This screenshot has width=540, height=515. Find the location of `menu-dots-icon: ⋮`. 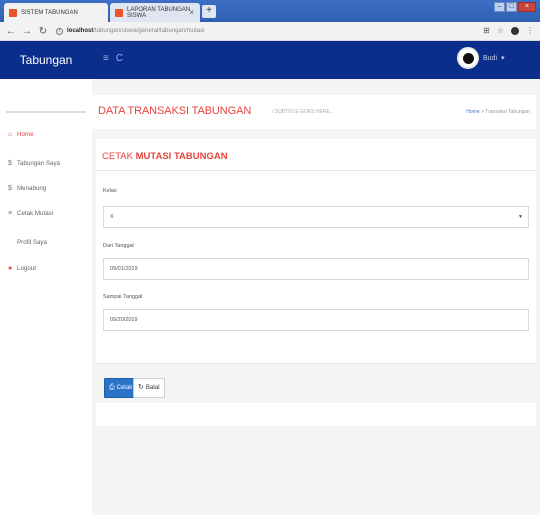

menu-dots-icon: ⋮ is located at coordinates (530, 30).